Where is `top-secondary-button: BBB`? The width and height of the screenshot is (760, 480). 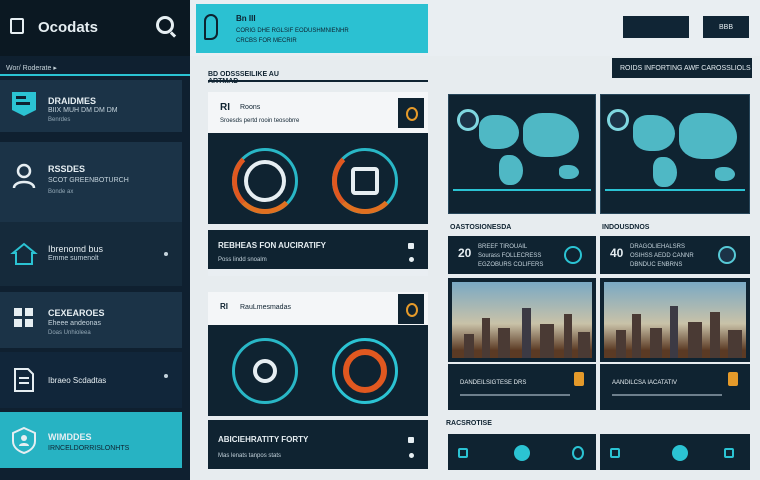
top-secondary-button: BBB is located at coordinates (726, 27).